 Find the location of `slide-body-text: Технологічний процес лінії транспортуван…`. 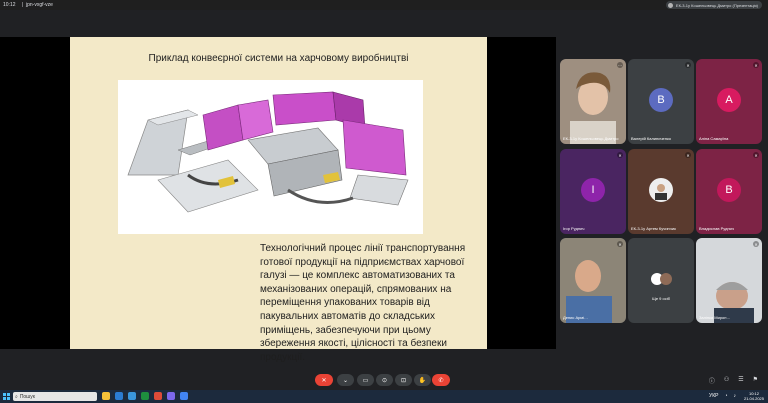

slide-body-text: Технологічний процес лінії транспортуван… is located at coordinates (363, 303).